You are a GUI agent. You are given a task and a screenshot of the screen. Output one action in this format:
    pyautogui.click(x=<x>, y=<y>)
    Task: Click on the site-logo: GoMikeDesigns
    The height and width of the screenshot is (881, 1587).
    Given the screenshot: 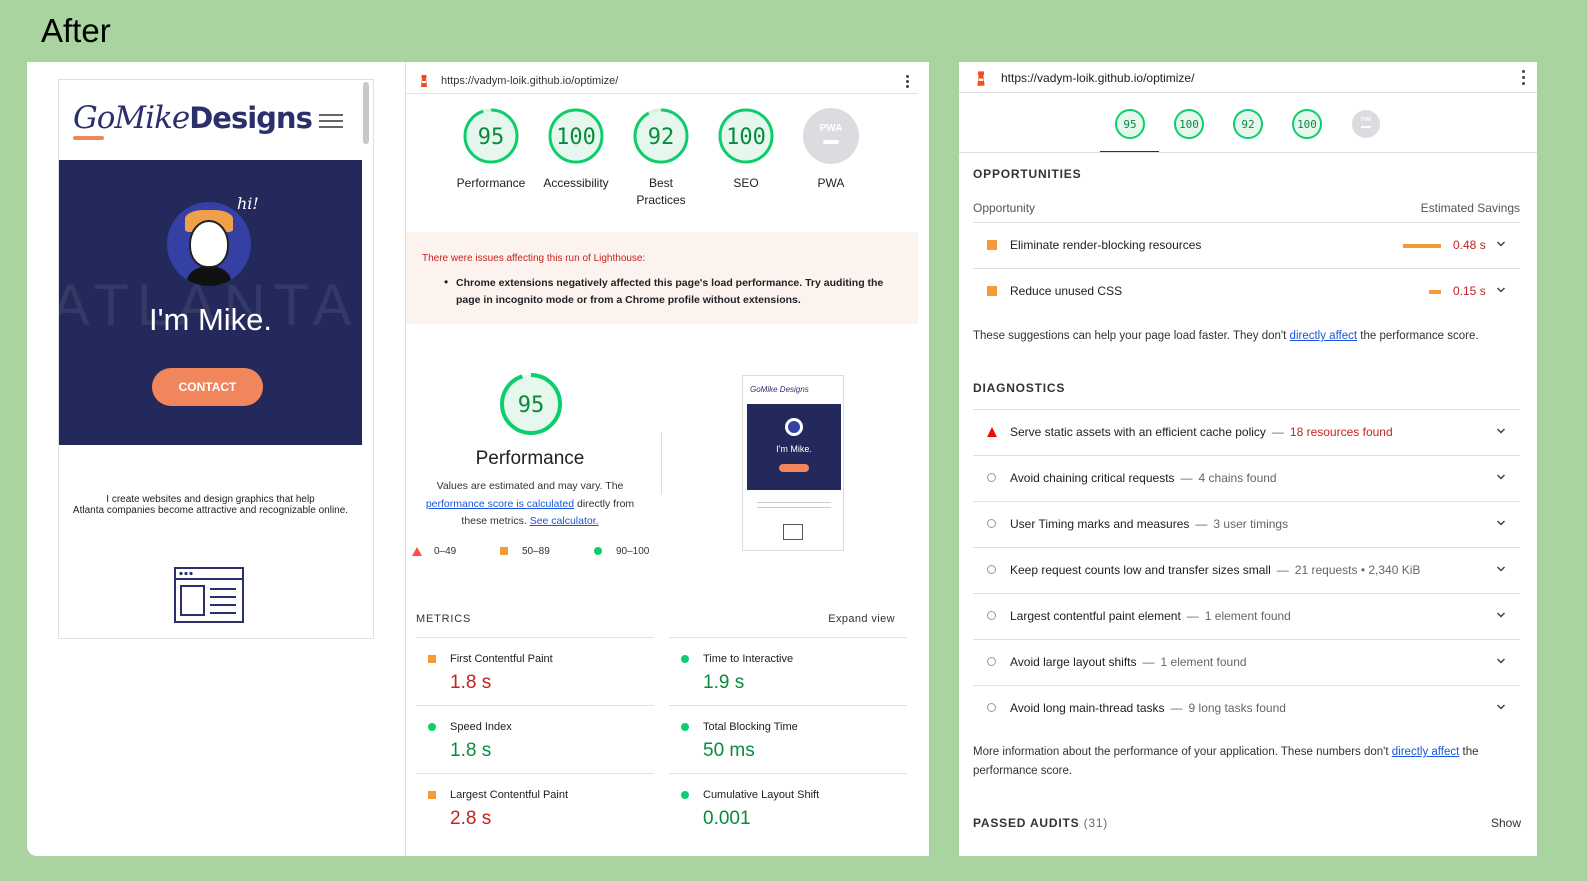 What is the action you would take?
    pyautogui.click(x=193, y=118)
    